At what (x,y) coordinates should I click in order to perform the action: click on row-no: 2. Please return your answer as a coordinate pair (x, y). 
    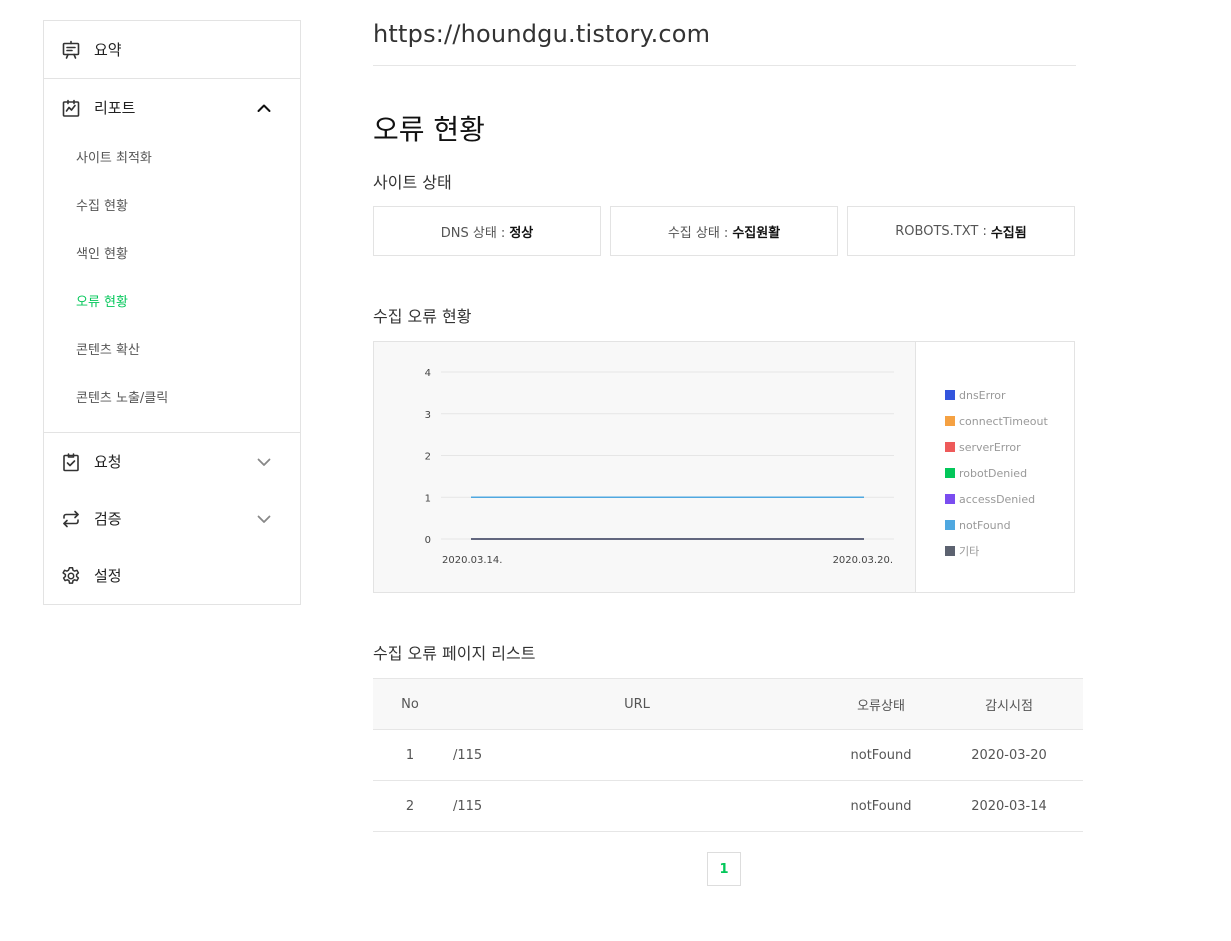
    Looking at the image, I should click on (410, 806).